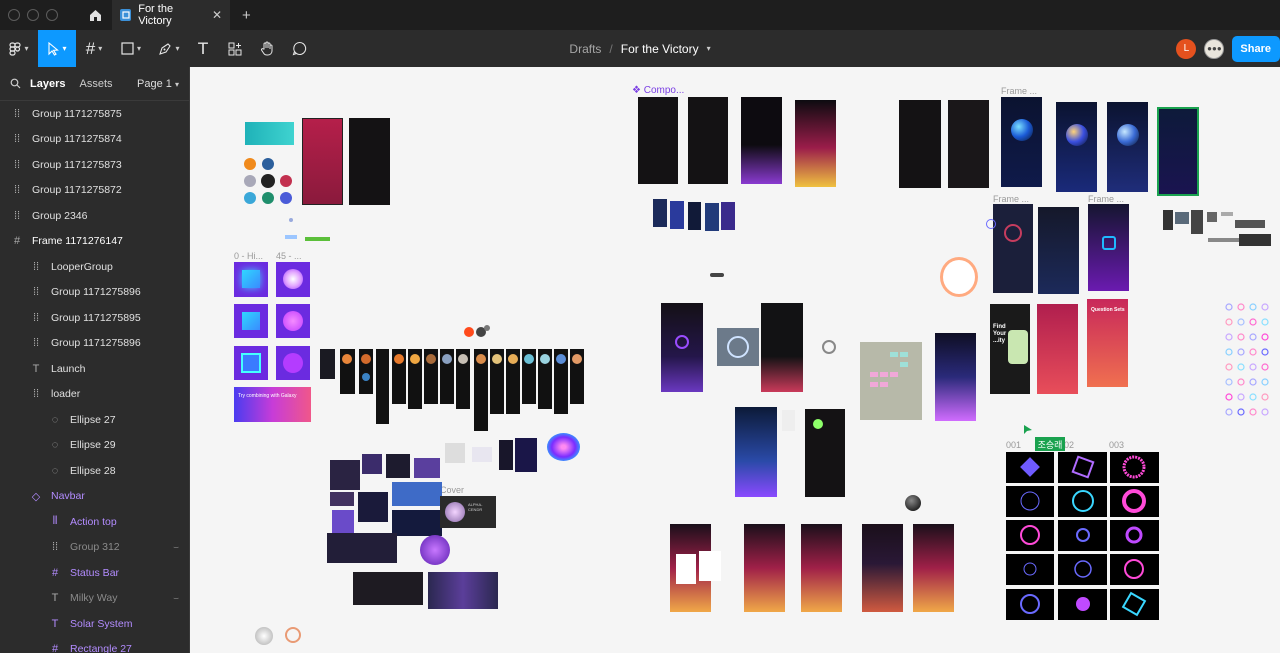  Describe the element at coordinates (435, 550) in the screenshot. I see `planet-image` at that location.